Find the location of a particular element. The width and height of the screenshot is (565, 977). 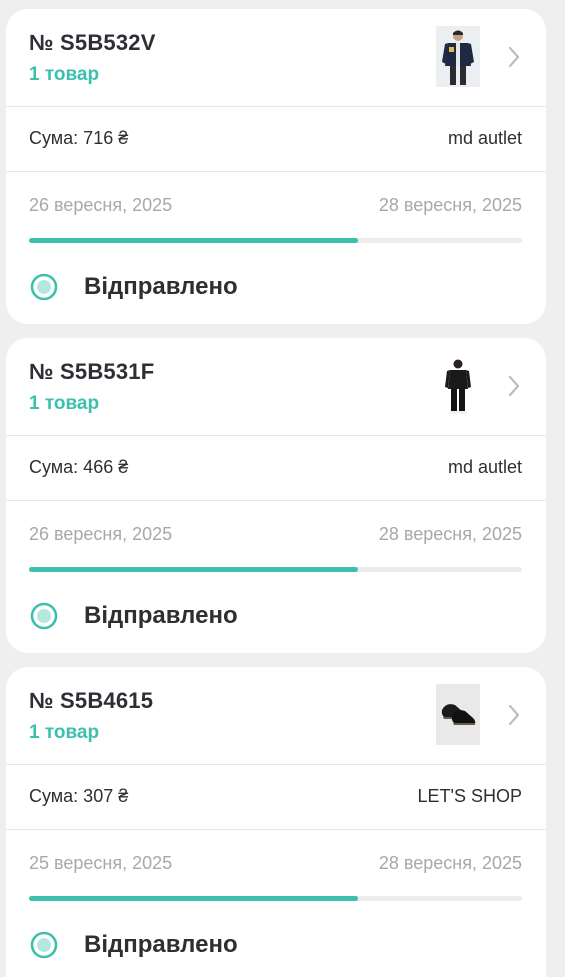

order-sum: Сума: 716 ₴ is located at coordinates (79, 138).